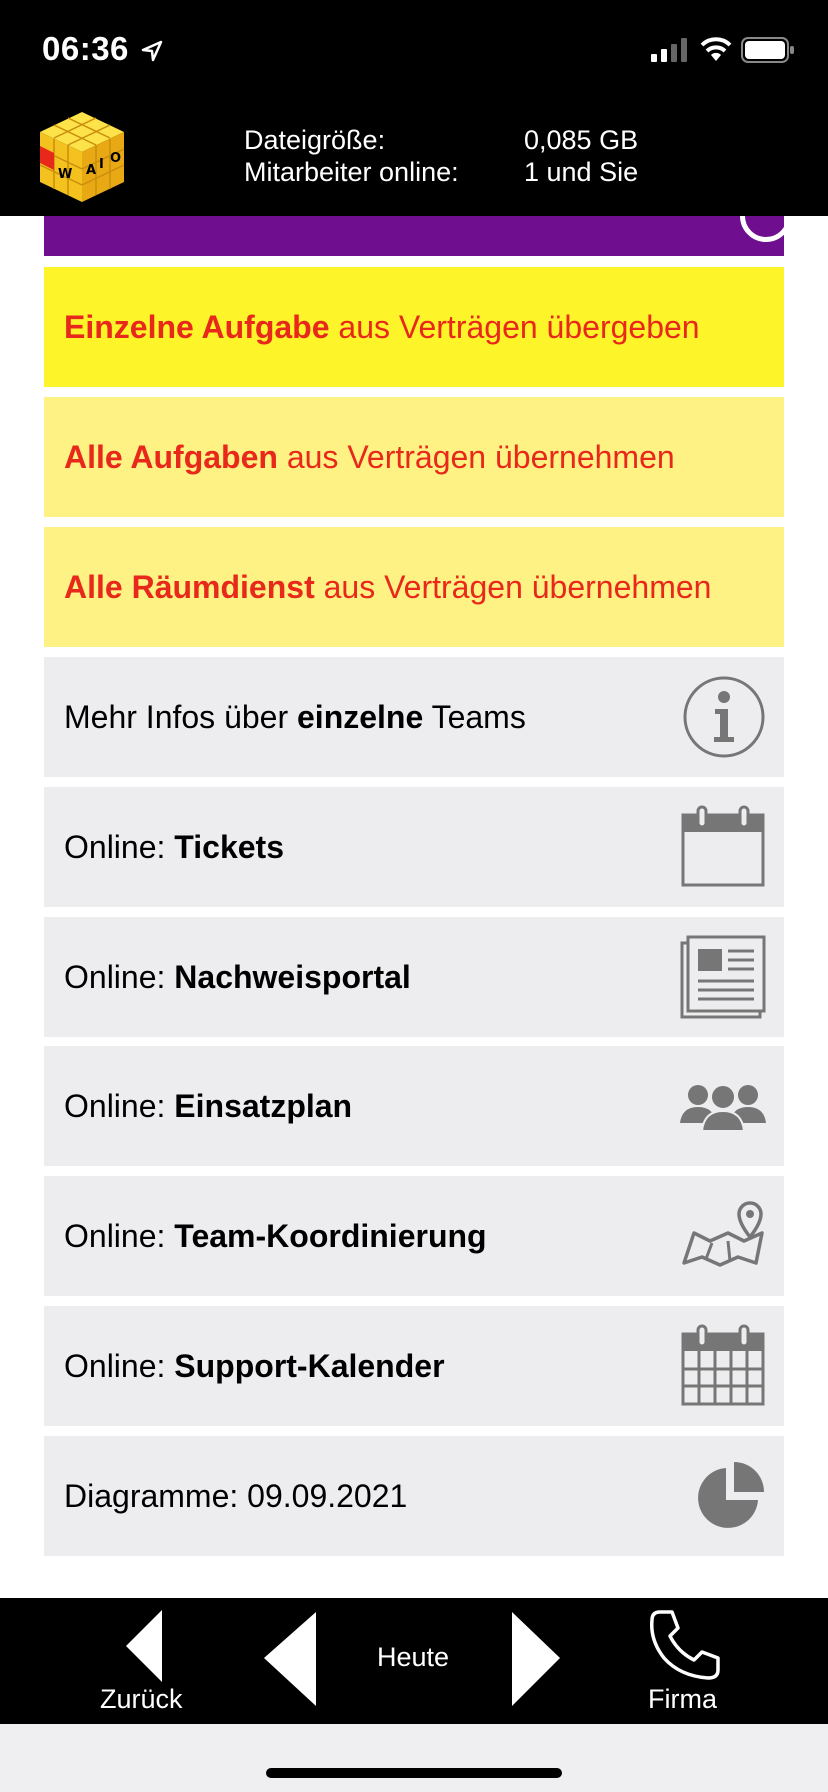 The height and width of the screenshot is (1792, 828). What do you see at coordinates (382, 326) in the screenshot?
I see `item-text: Einzelne Aufgabe aus Verträgen übergeben` at bounding box center [382, 326].